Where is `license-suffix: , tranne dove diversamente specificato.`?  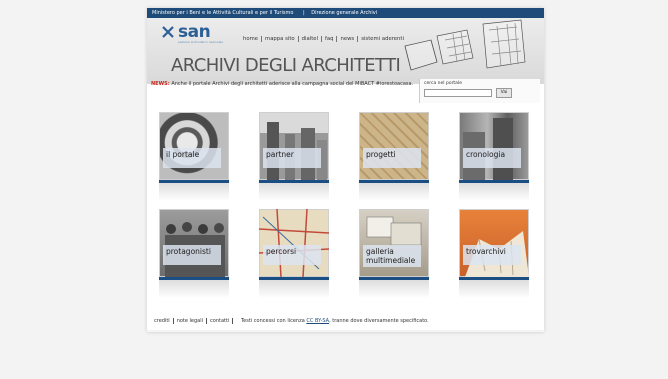
license-suffix: , tranne dove diversamente specificato. is located at coordinates (379, 321).